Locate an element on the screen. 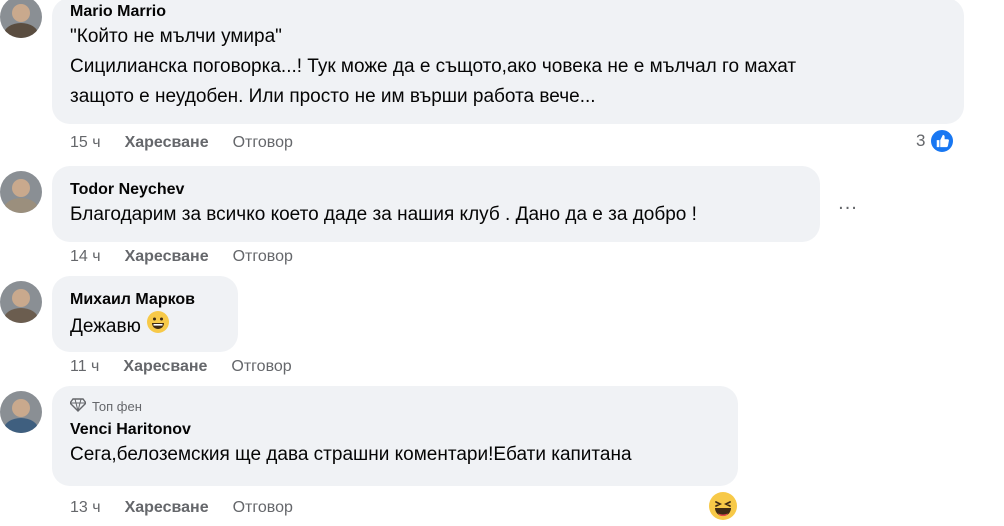 The height and width of the screenshot is (526, 1004). top-fan-badge: Топ фен is located at coordinates (394, 407).